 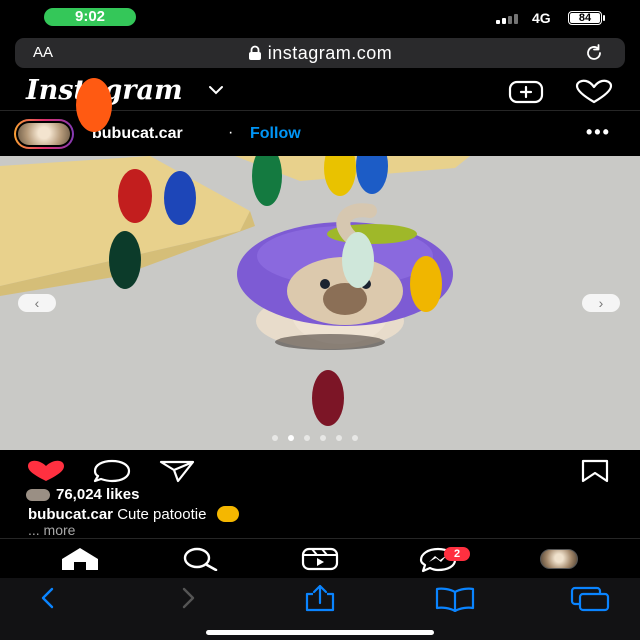 I want to click on battery-icon: 84, so click(x=585, y=18).